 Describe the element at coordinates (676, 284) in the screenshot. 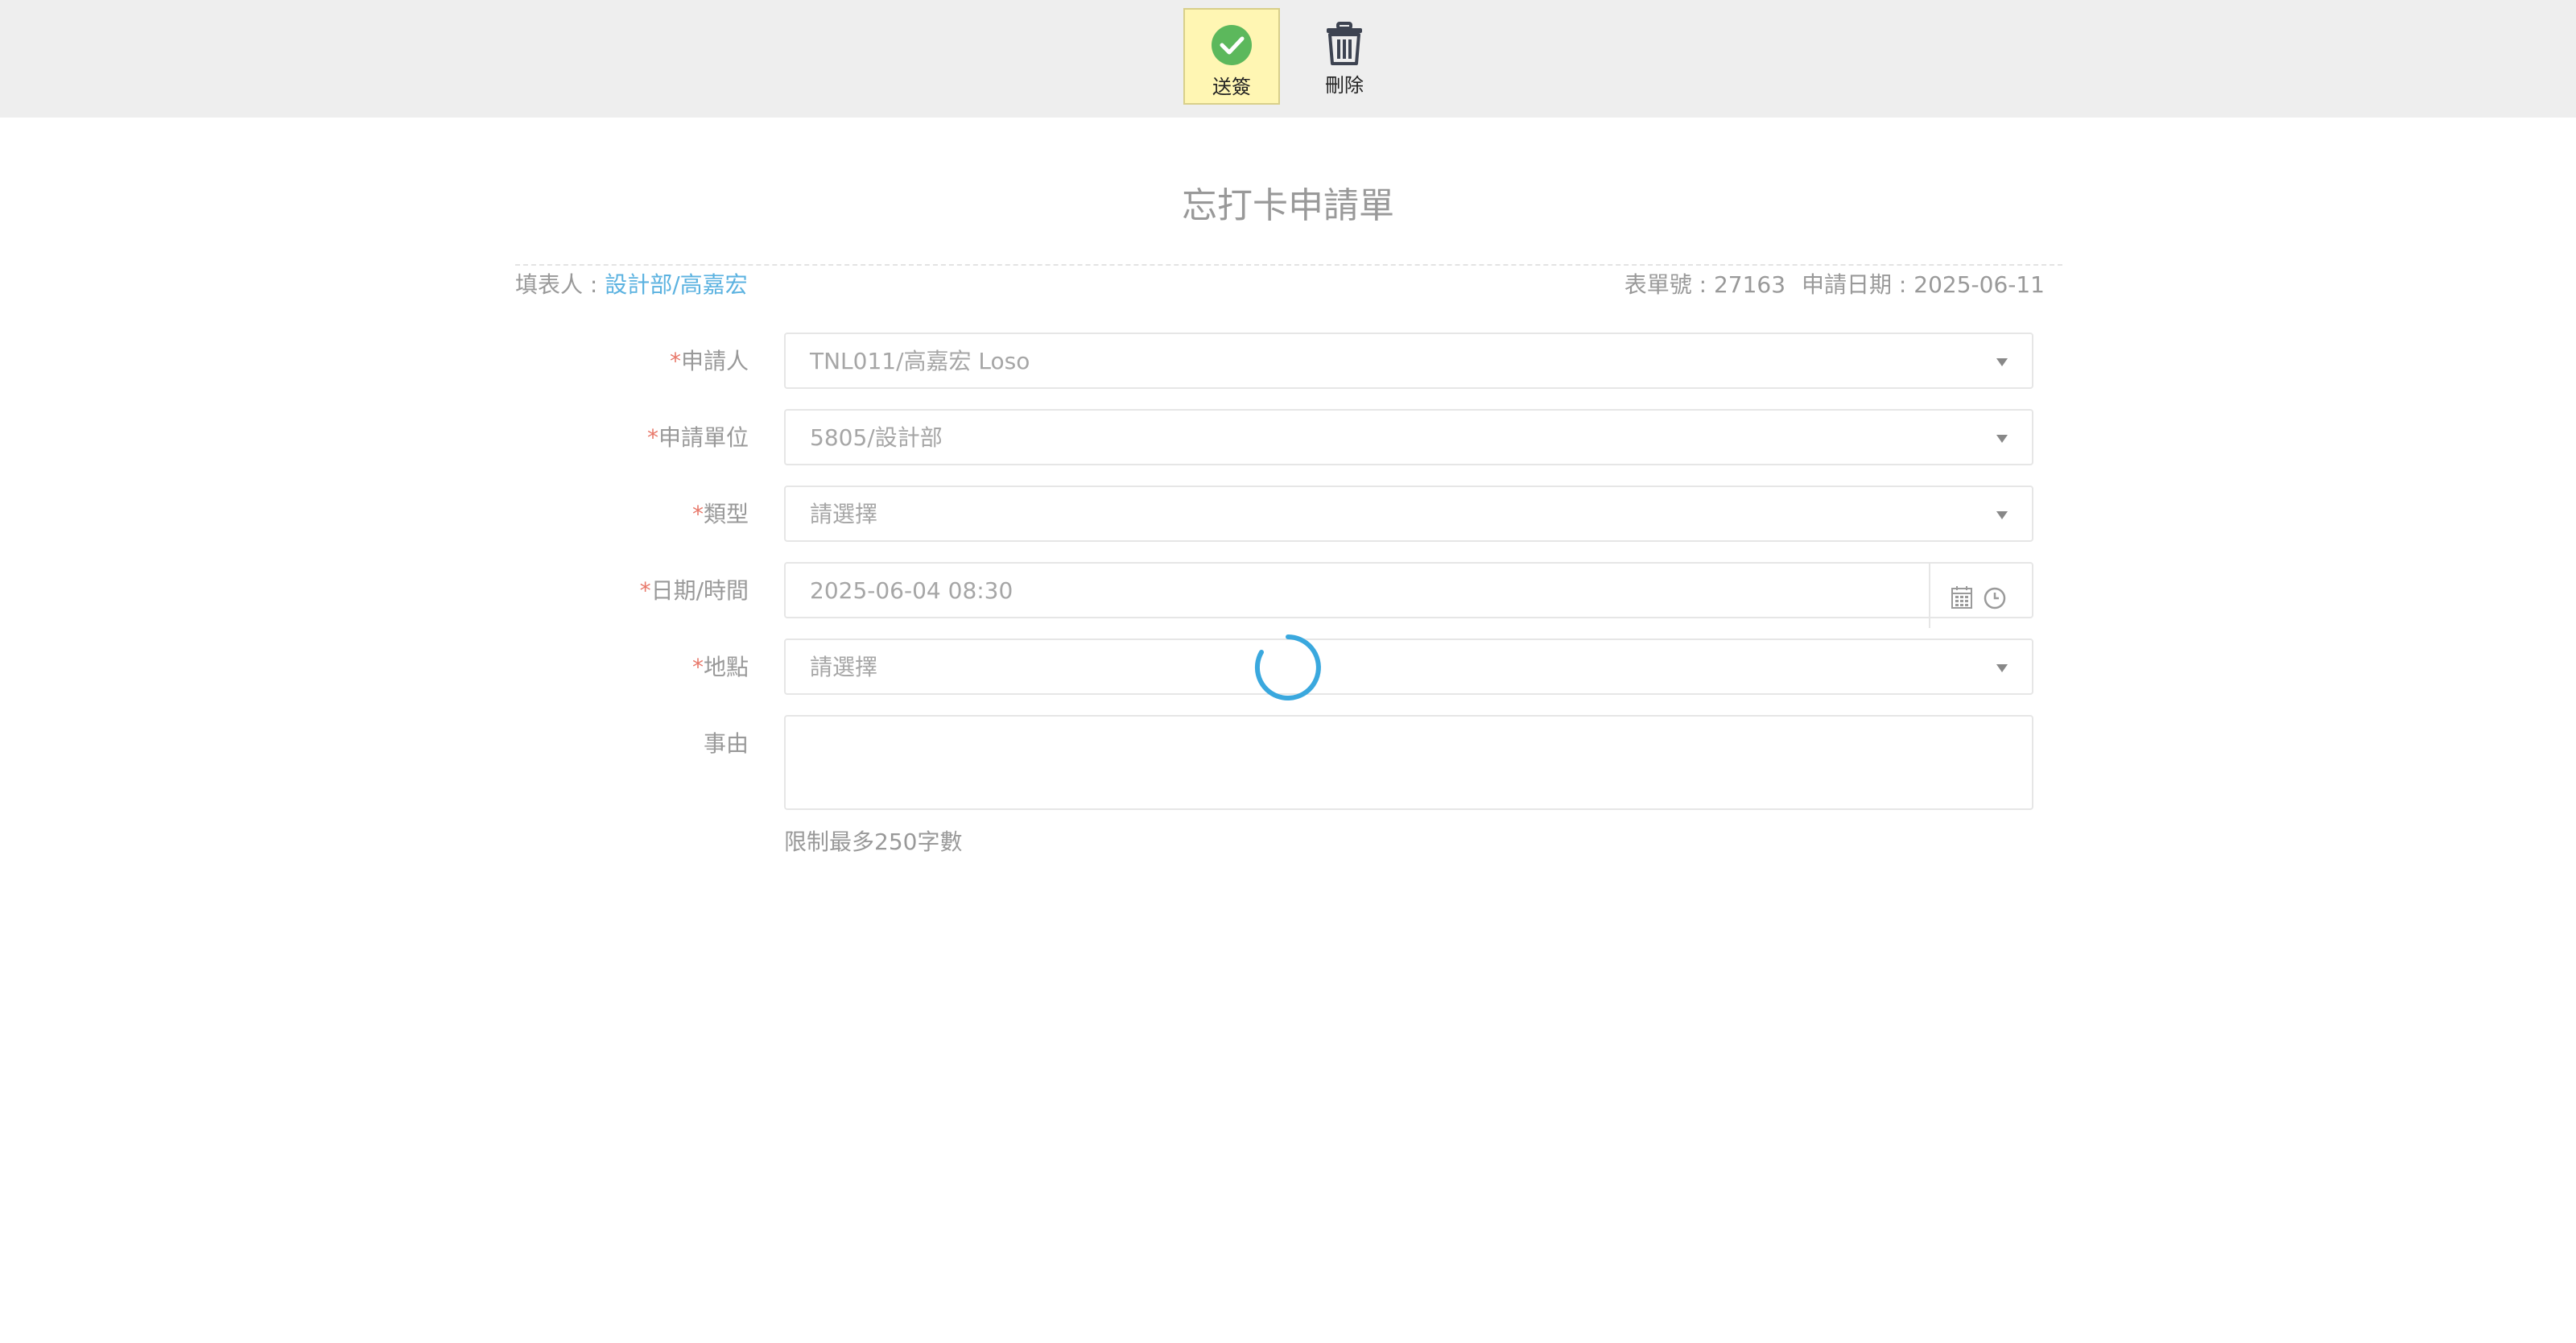

I see `filler-link: 設計部/高嘉宏` at that location.